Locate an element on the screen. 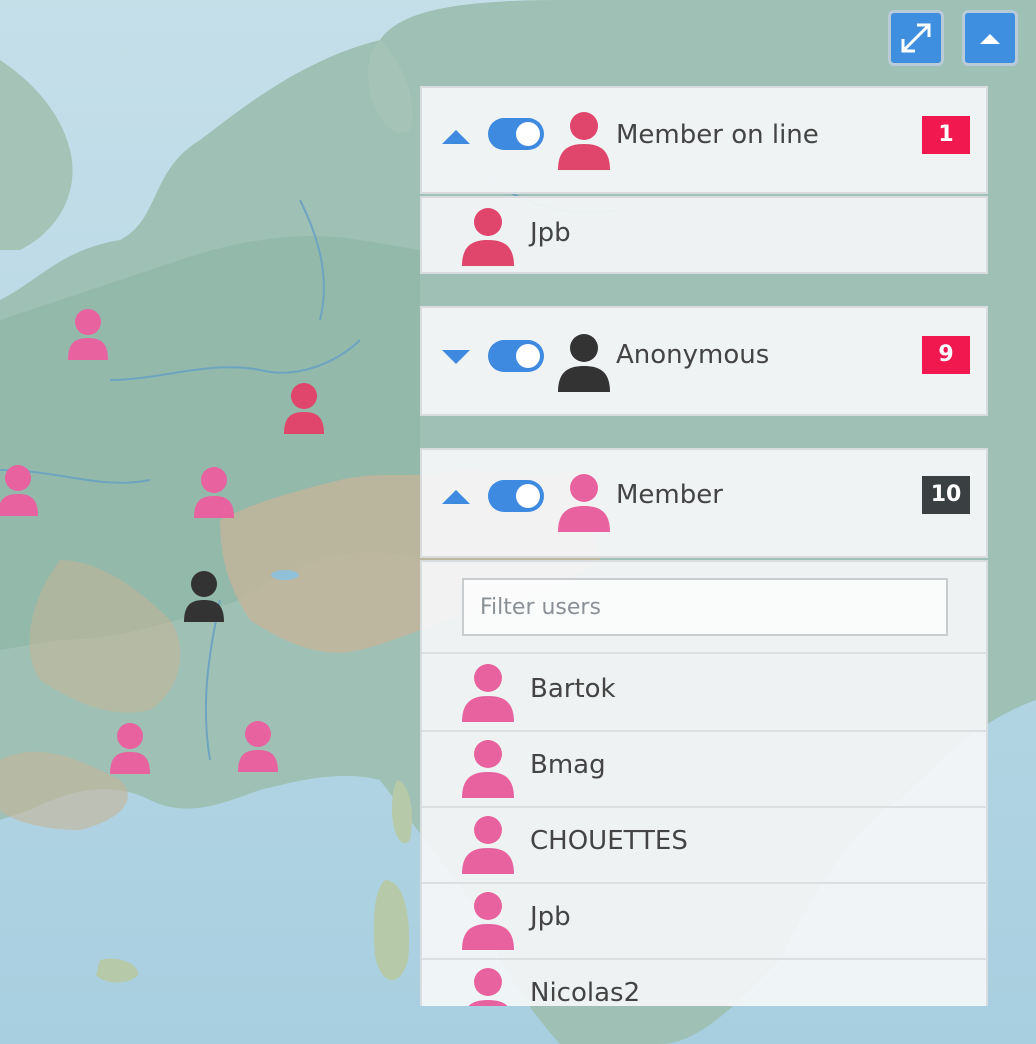 The image size is (1036, 1044). user-name: Nicolas2 is located at coordinates (585, 992).